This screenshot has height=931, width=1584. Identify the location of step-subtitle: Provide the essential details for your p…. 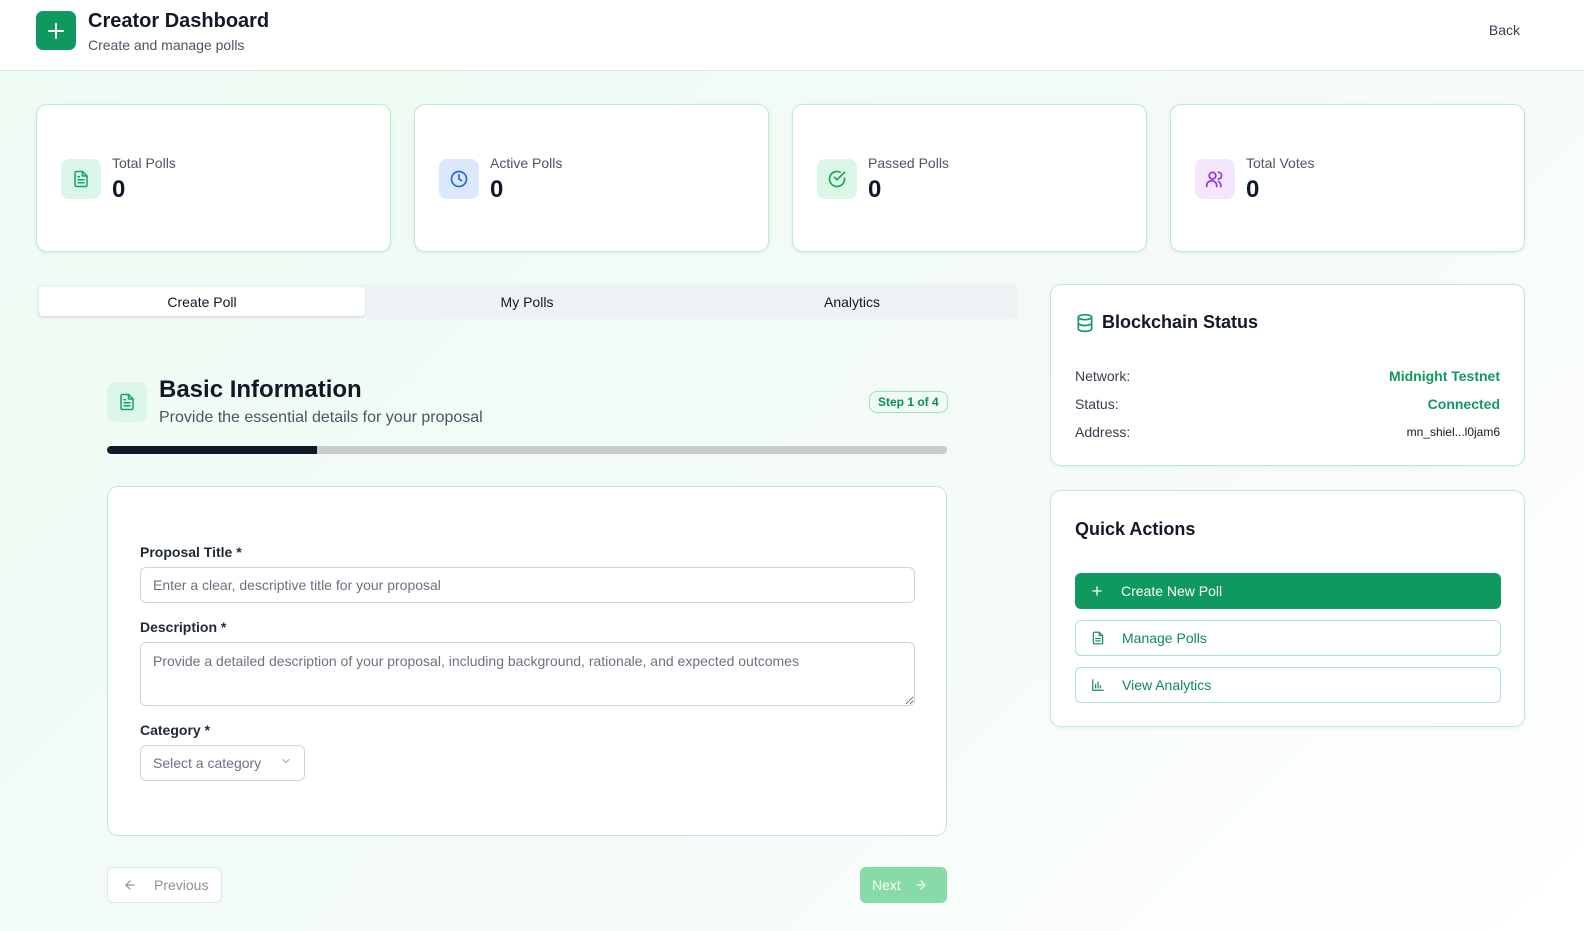
(321, 417).